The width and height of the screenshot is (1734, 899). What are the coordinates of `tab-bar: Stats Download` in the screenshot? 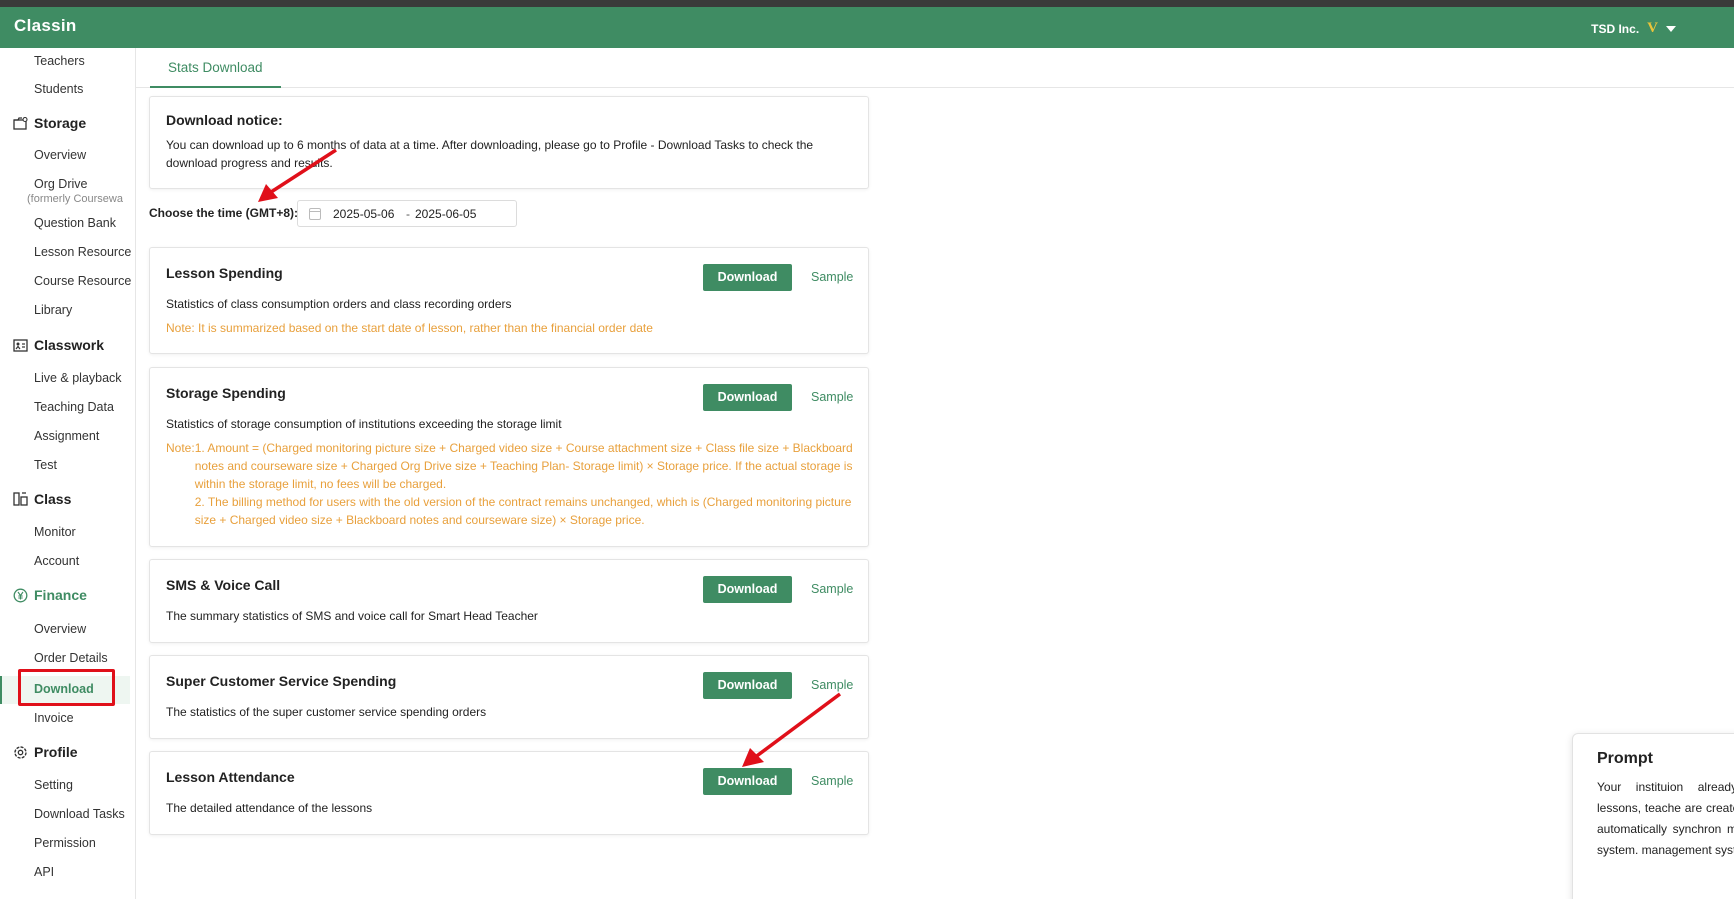 It's located at (935, 68).